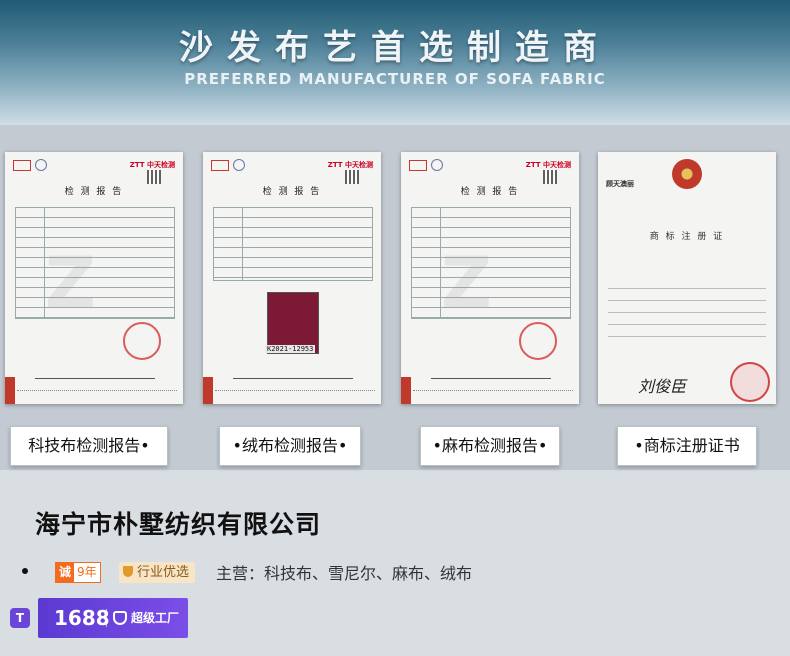 The height and width of the screenshot is (656, 790). Describe the element at coordinates (65, 572) in the screenshot. I see `cheng-label: 诚` at that location.